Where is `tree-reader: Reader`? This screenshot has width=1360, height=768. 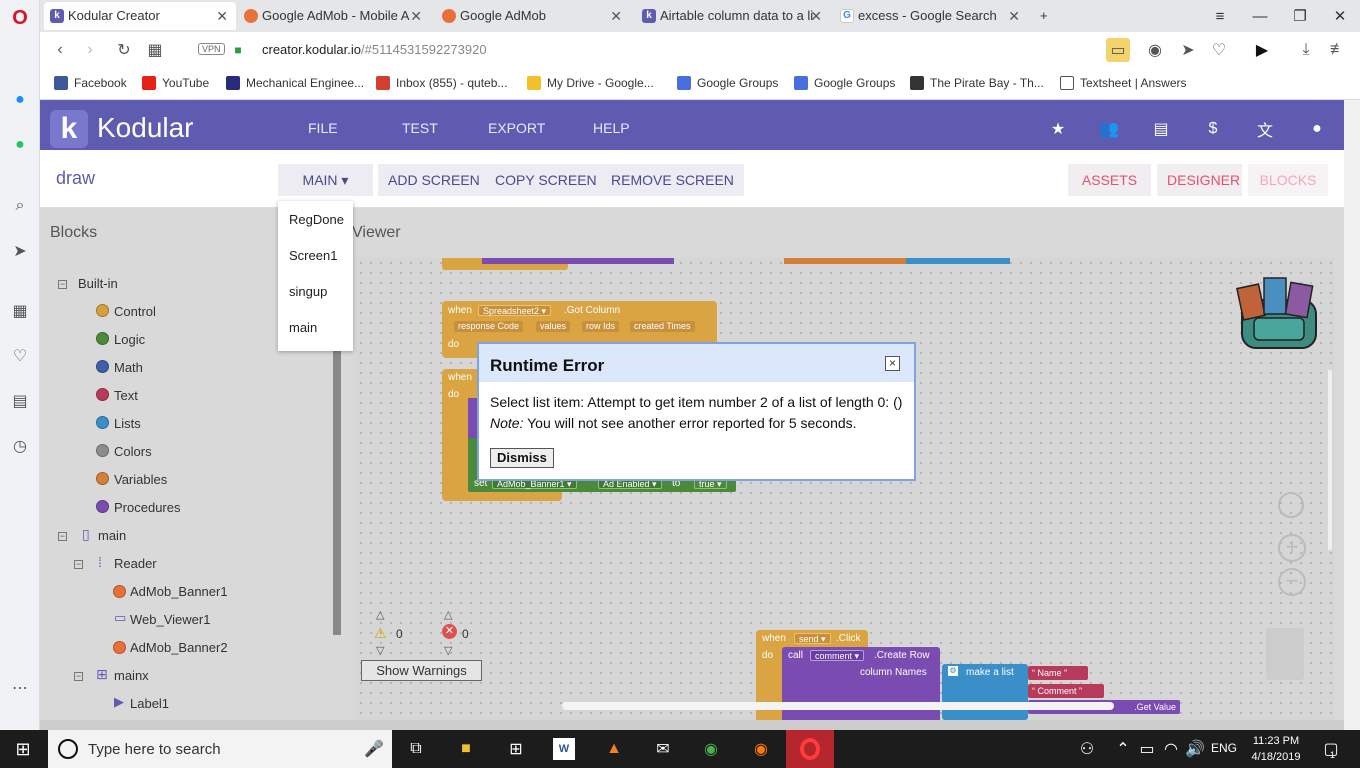
tree-reader: Reader is located at coordinates (135, 563).